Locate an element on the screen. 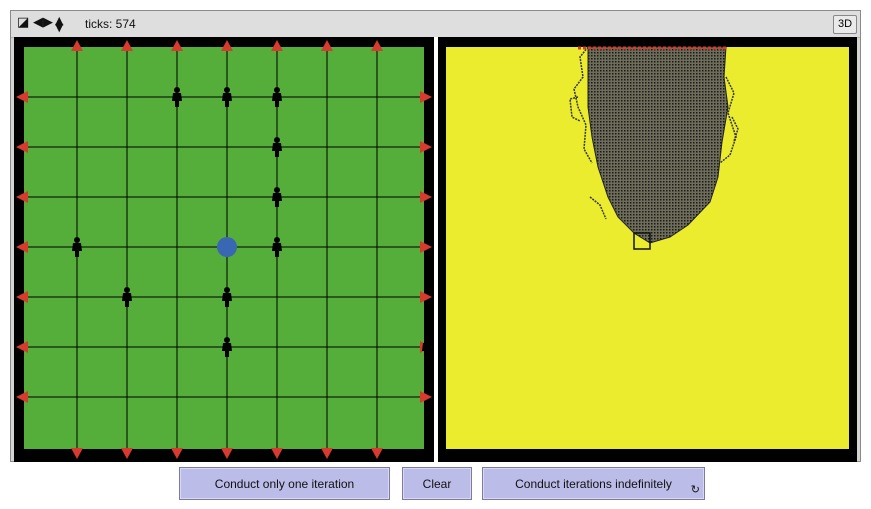 This screenshot has width=871, height=509. indefinitely-label: Conduct iterations indefinitely is located at coordinates (593, 483).